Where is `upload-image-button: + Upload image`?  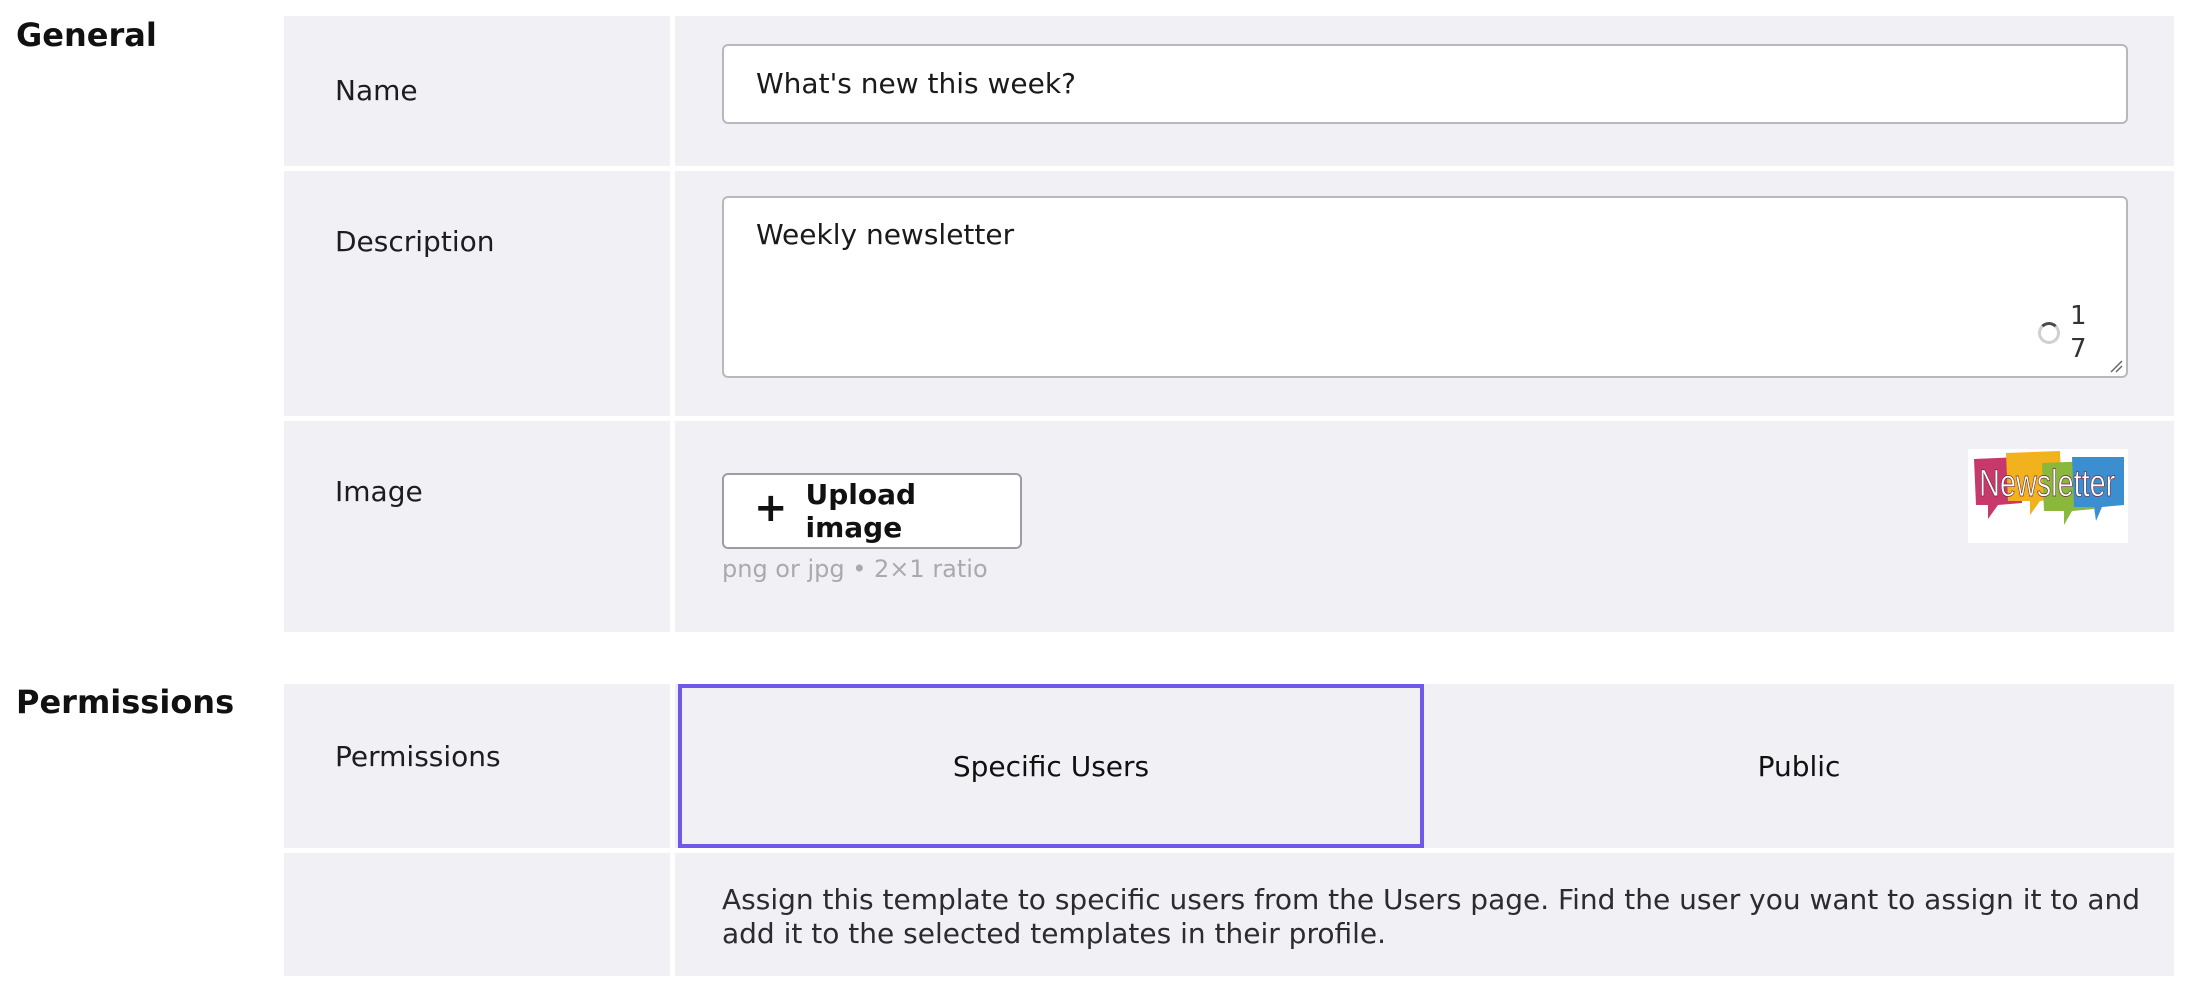 upload-image-button: + Upload image is located at coordinates (872, 511).